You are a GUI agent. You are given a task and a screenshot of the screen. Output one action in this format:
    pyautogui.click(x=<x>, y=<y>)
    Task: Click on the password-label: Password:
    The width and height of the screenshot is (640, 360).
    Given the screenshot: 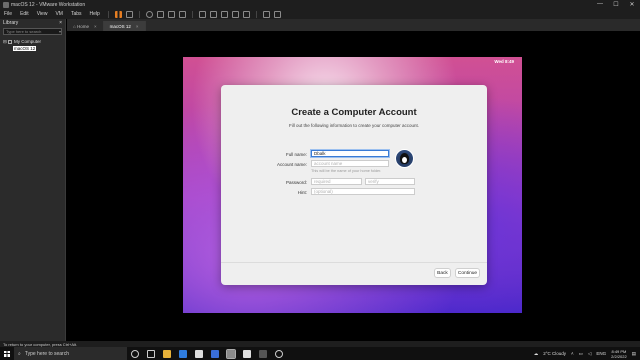 What is the action you would take?
    pyautogui.click(x=296, y=182)
    